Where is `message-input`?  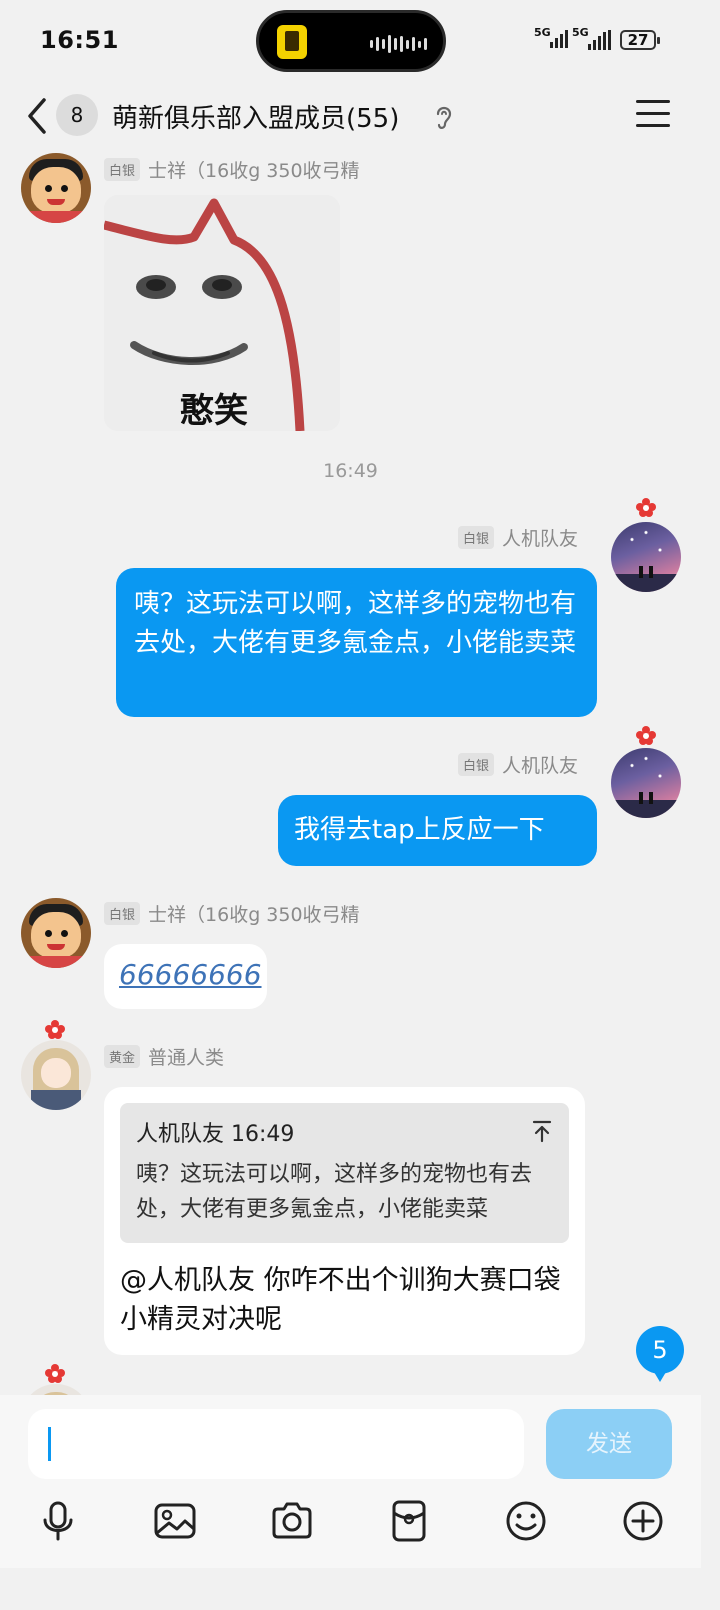
message-input is located at coordinates (276, 1444).